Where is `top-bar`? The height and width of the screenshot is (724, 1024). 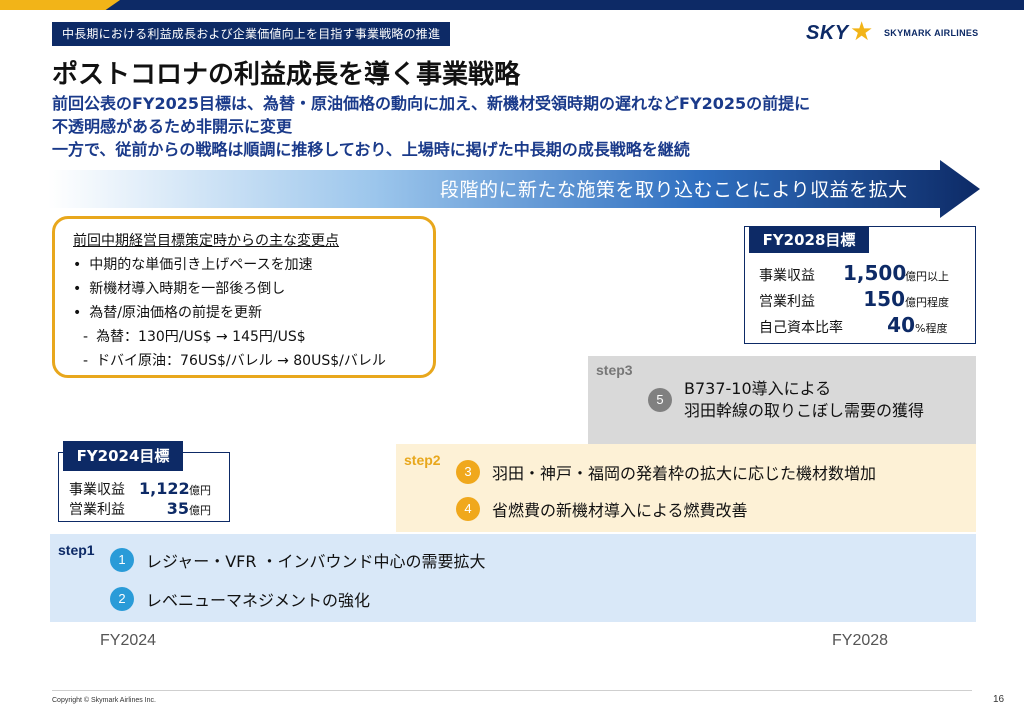
top-bar is located at coordinates (512, 5).